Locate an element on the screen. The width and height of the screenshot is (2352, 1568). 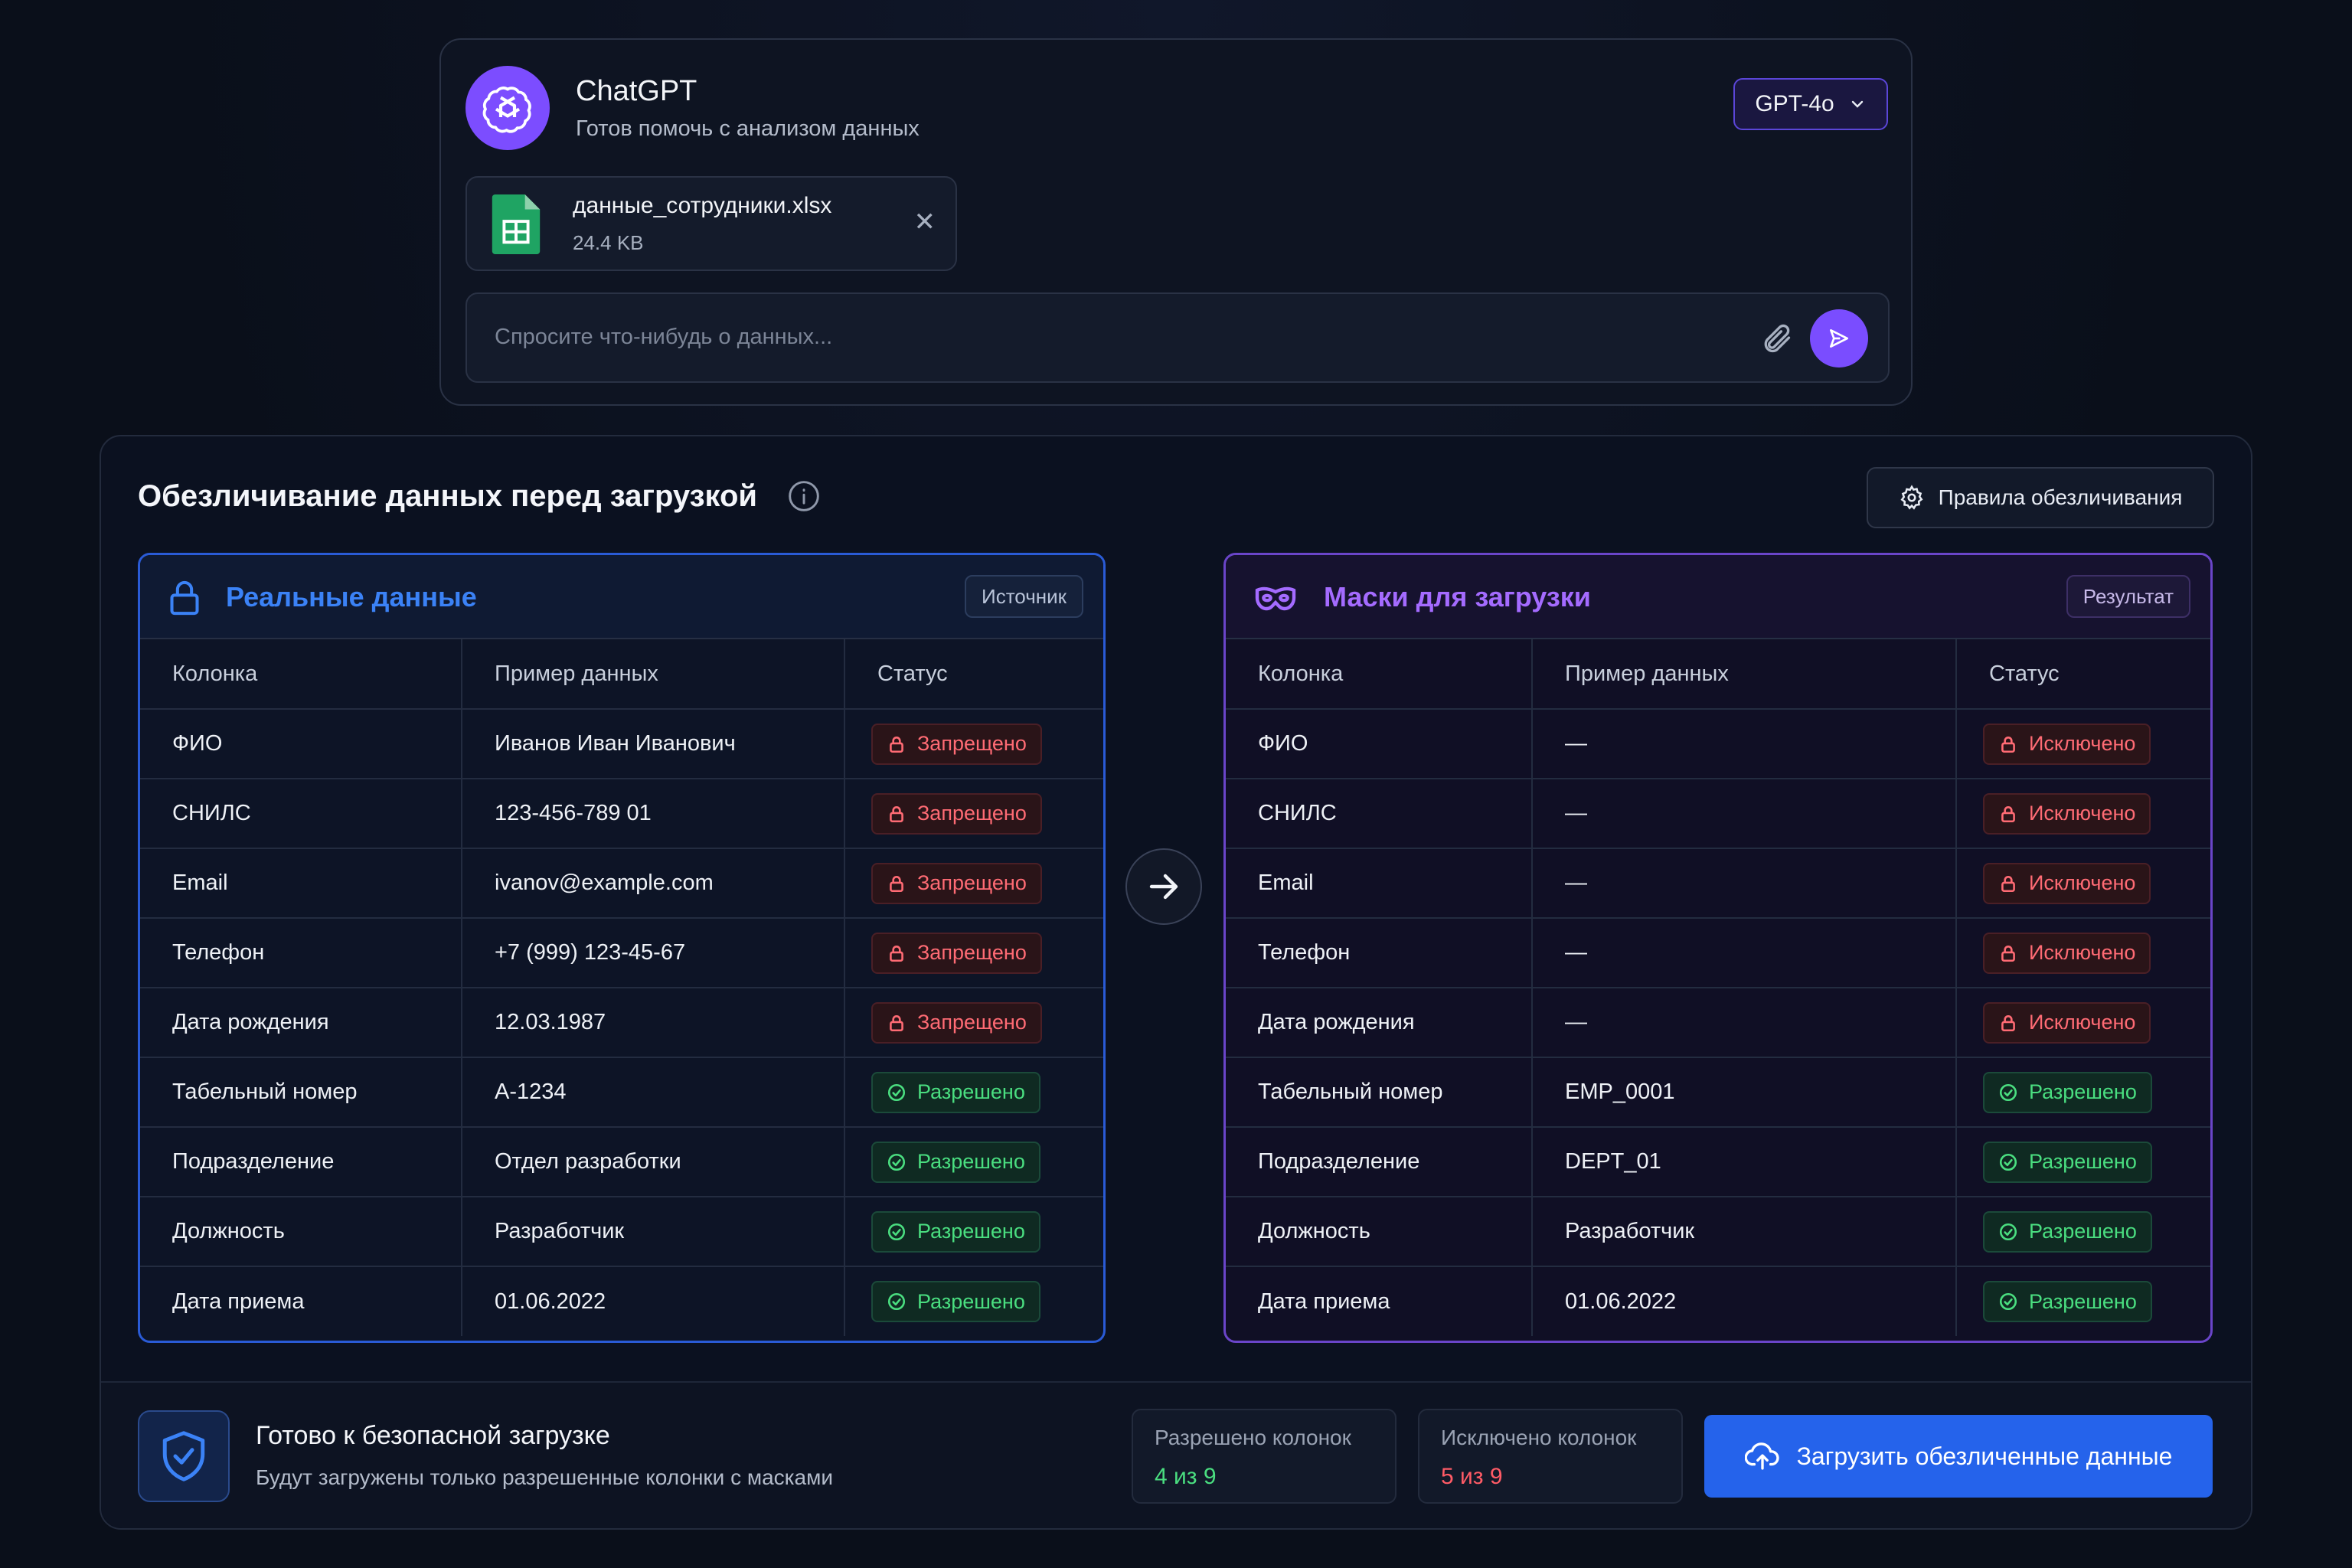
table-row: Телефон — Исключено is located at coordinates (1718, 953).